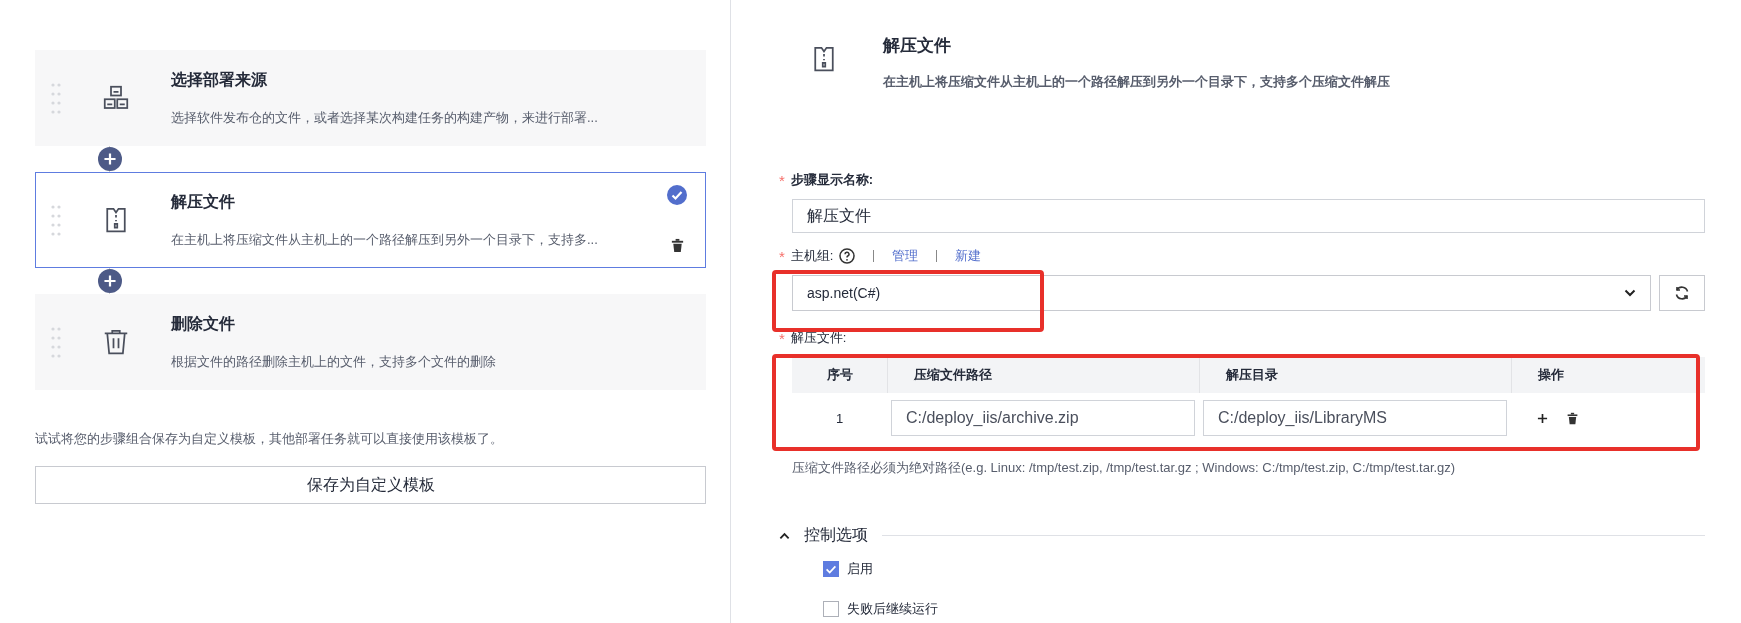 This screenshot has width=1741, height=623. What do you see at coordinates (784, 535) in the screenshot?
I see `collapse-icon` at bounding box center [784, 535].